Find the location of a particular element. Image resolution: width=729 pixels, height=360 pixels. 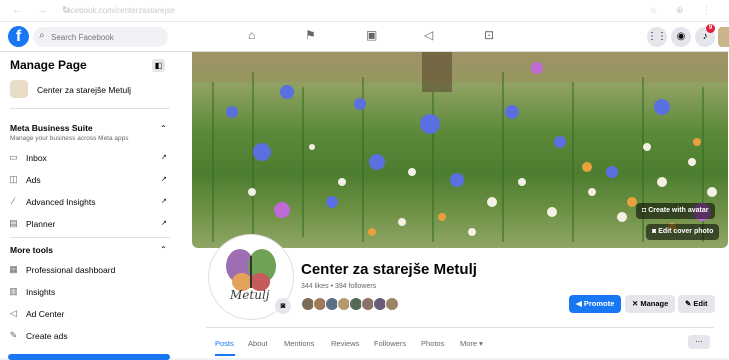

promote-button: ◀ Promote is located at coordinates (595, 304).